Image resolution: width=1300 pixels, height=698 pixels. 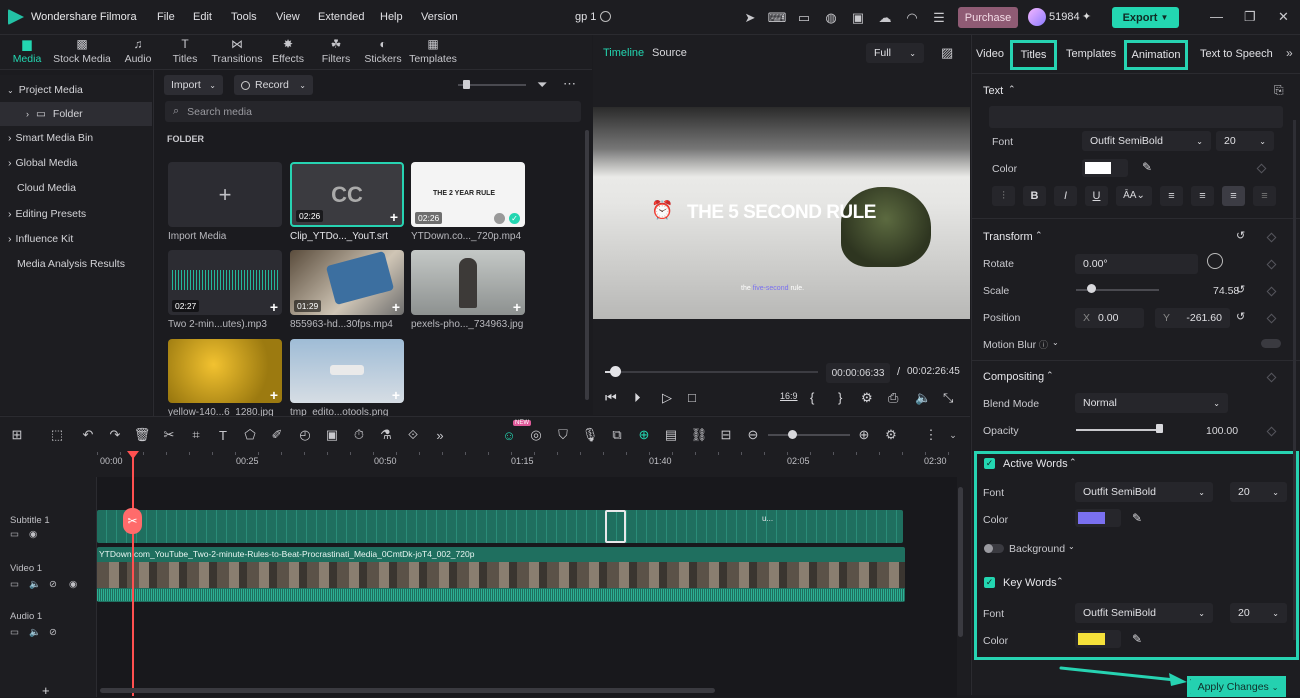 What do you see at coordinates (88, 435) in the screenshot?
I see `undo-icon: ↶` at bounding box center [88, 435].